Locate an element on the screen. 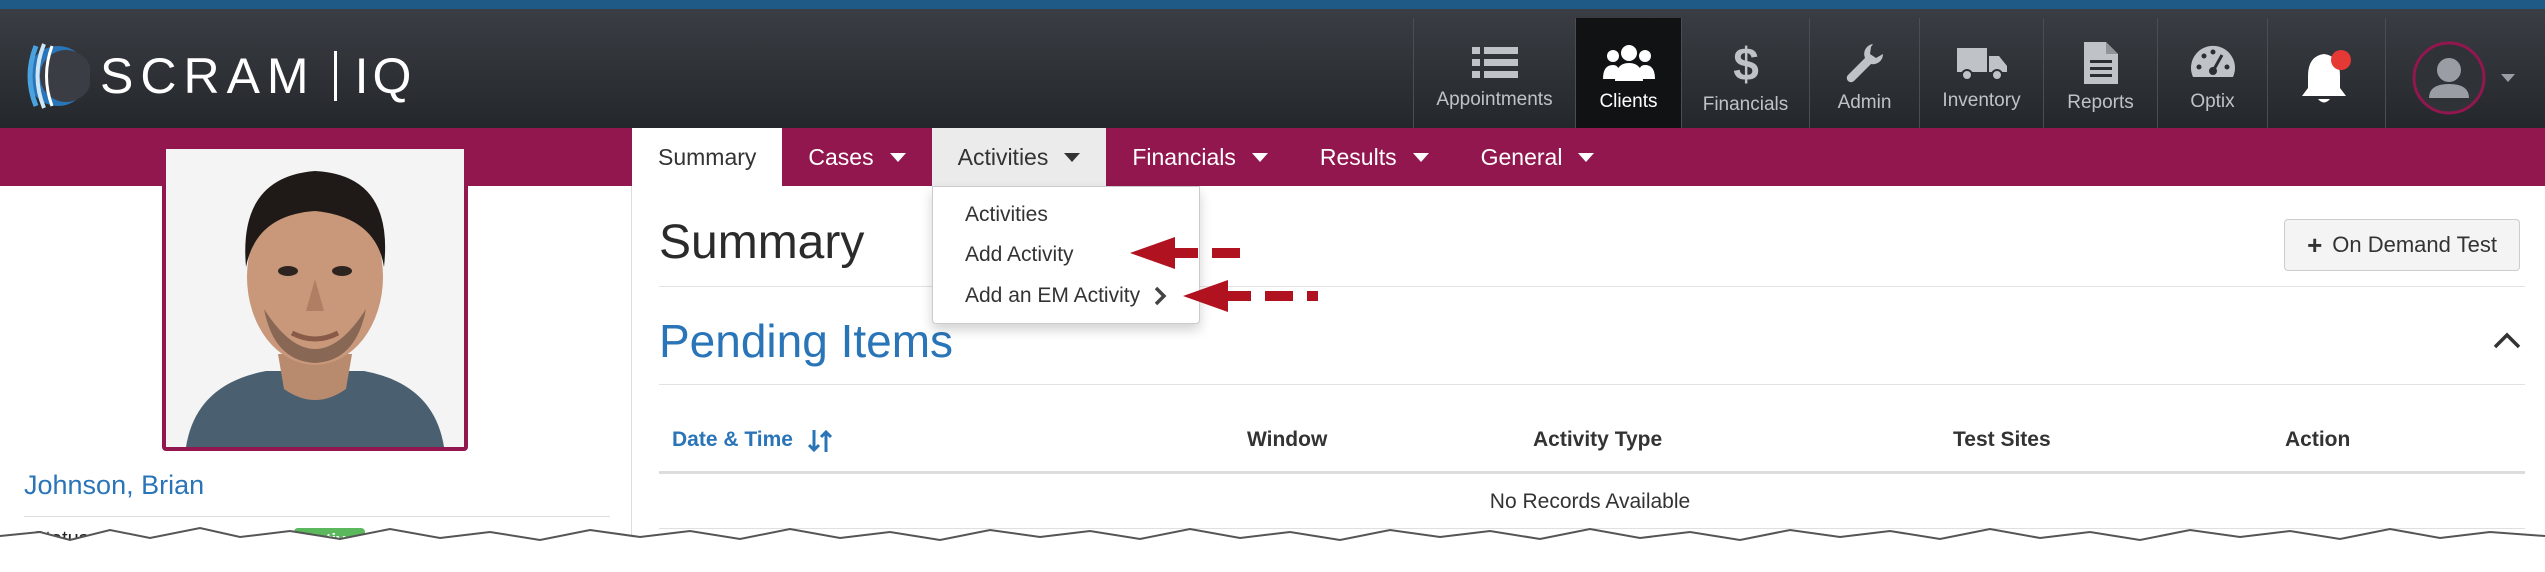 The width and height of the screenshot is (2545, 572). bell-icon is located at coordinates (2326, 75).